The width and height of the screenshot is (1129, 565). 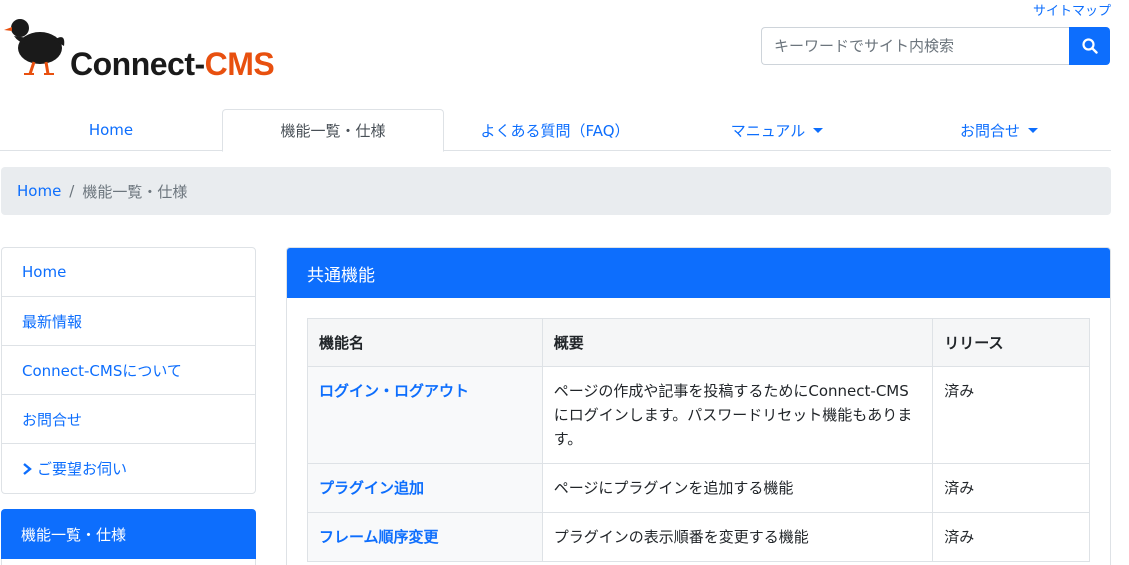 What do you see at coordinates (425, 415) in the screenshot?
I see `feature-name-link: ログイン・ログアウト` at bounding box center [425, 415].